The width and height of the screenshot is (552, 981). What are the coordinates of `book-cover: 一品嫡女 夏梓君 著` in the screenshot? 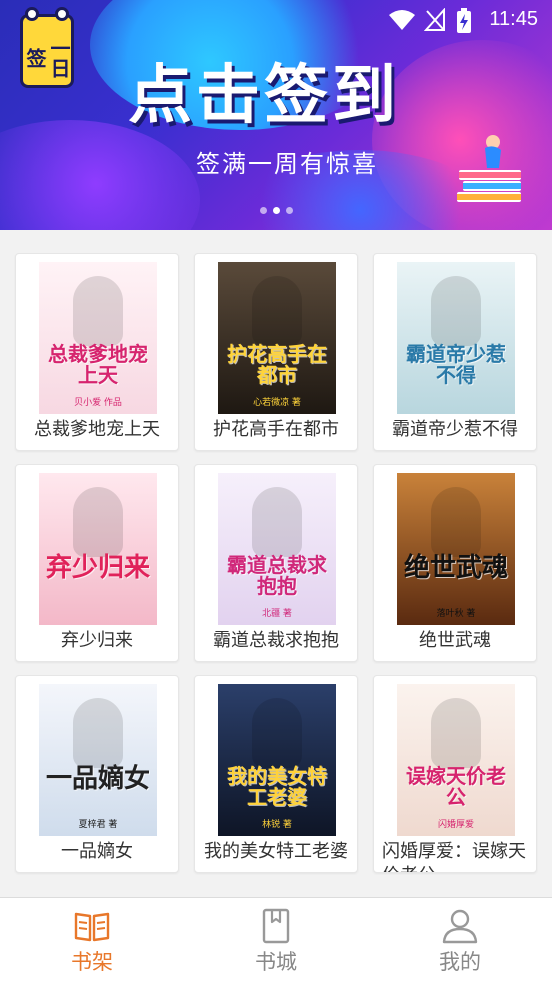 It's located at (98, 760).